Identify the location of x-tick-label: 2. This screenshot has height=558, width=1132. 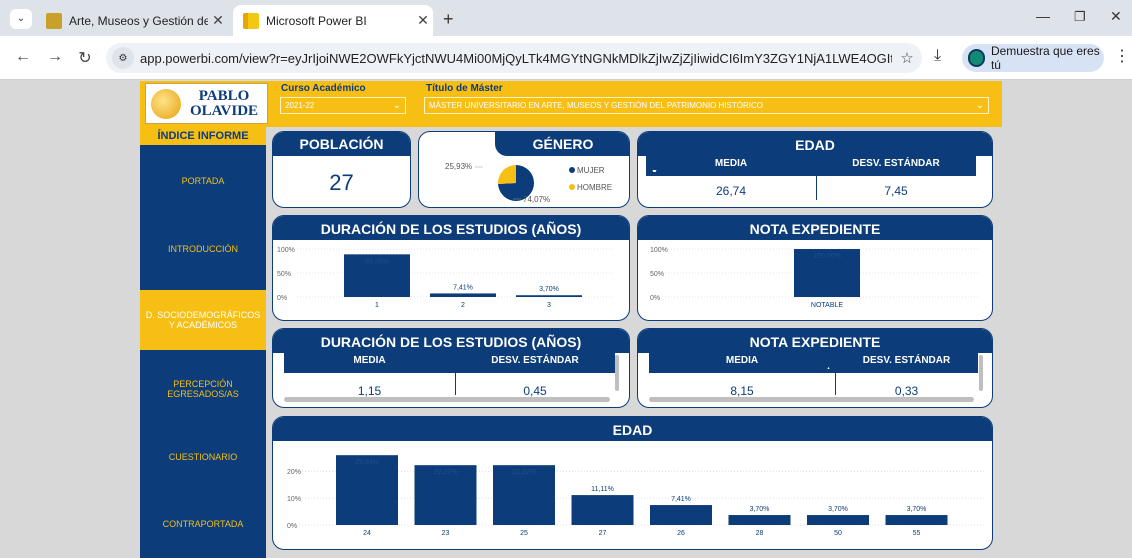
(463, 305).